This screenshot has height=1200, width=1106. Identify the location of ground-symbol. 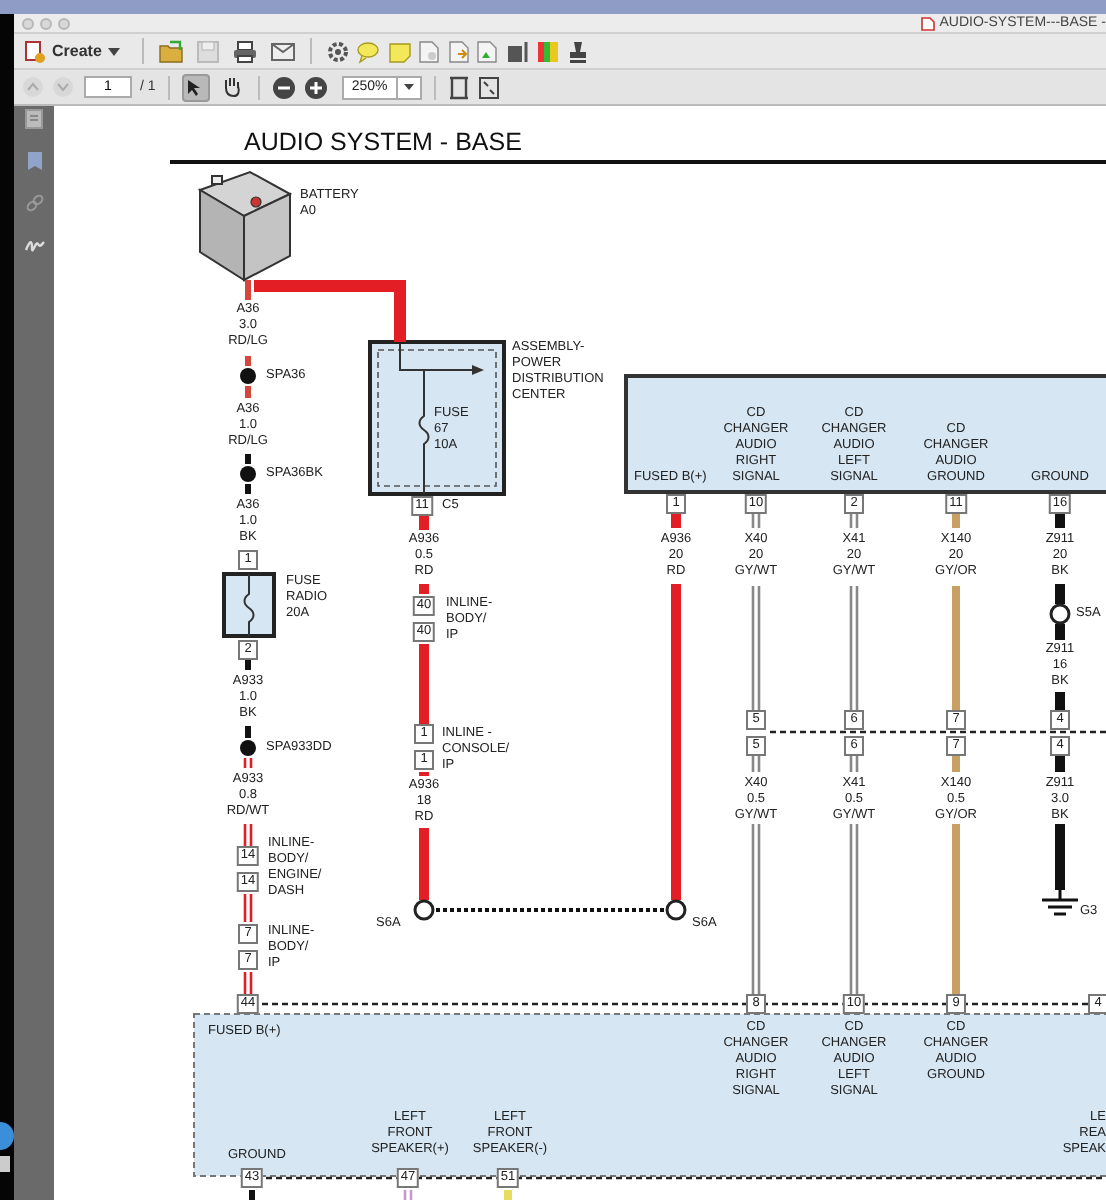
(1060, 901).